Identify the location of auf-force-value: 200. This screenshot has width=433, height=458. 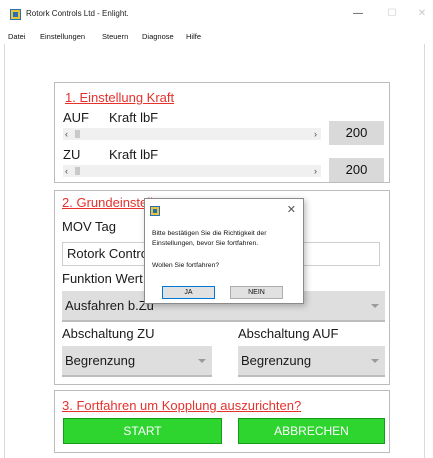
(356, 133).